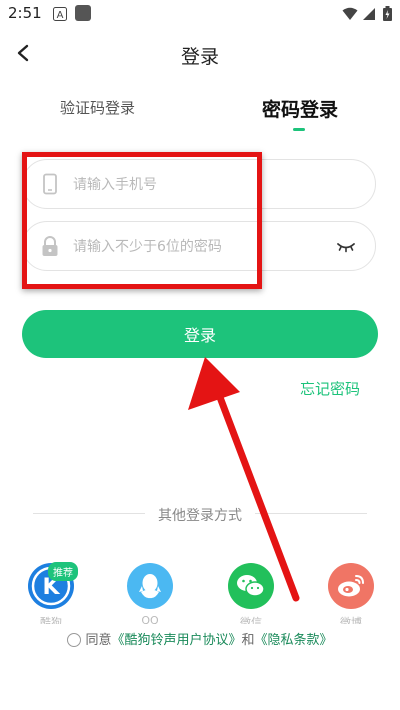 The height and width of the screenshot is (710, 400). I want to click on login-button: 登录, so click(200, 334).